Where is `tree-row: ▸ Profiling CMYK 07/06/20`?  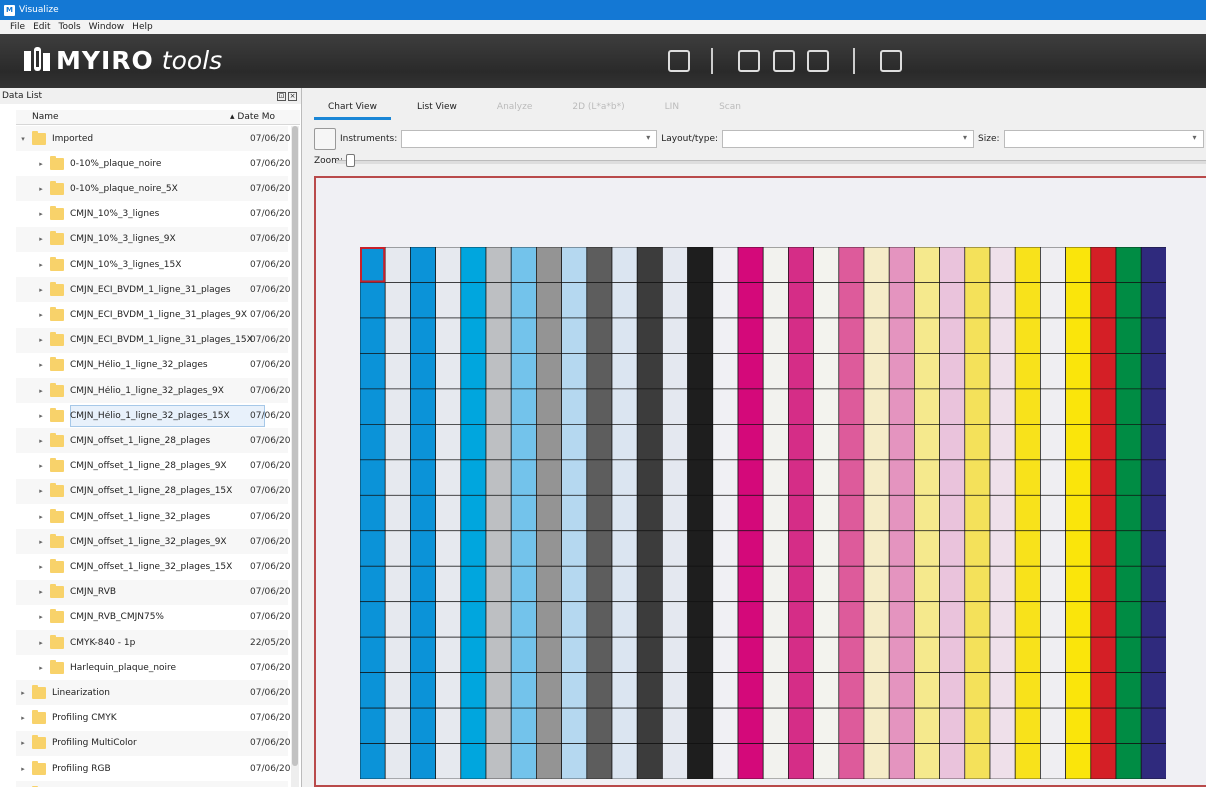 tree-row: ▸ Profiling CMYK 07/06/20 is located at coordinates (153, 718).